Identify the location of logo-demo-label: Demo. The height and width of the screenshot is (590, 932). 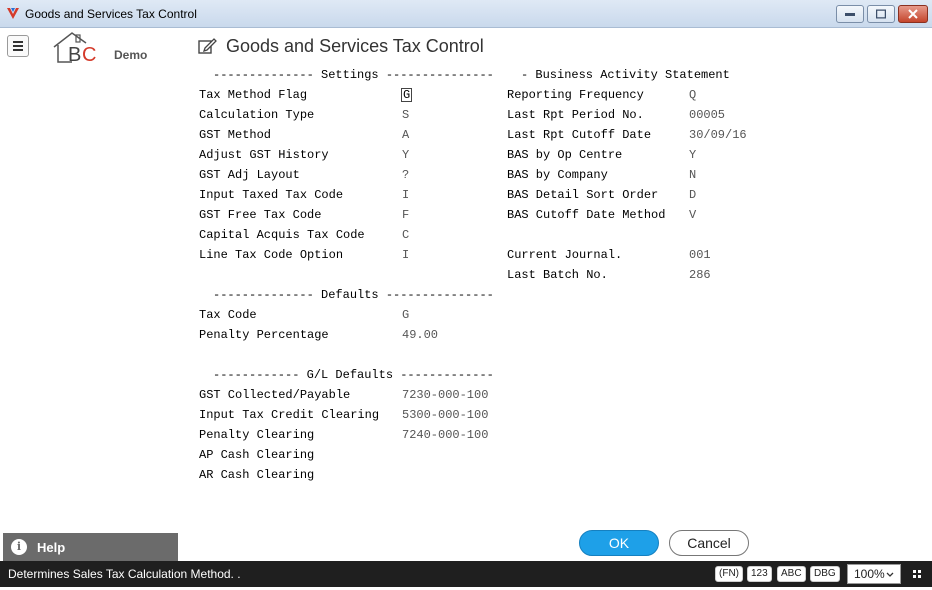
(131, 55).